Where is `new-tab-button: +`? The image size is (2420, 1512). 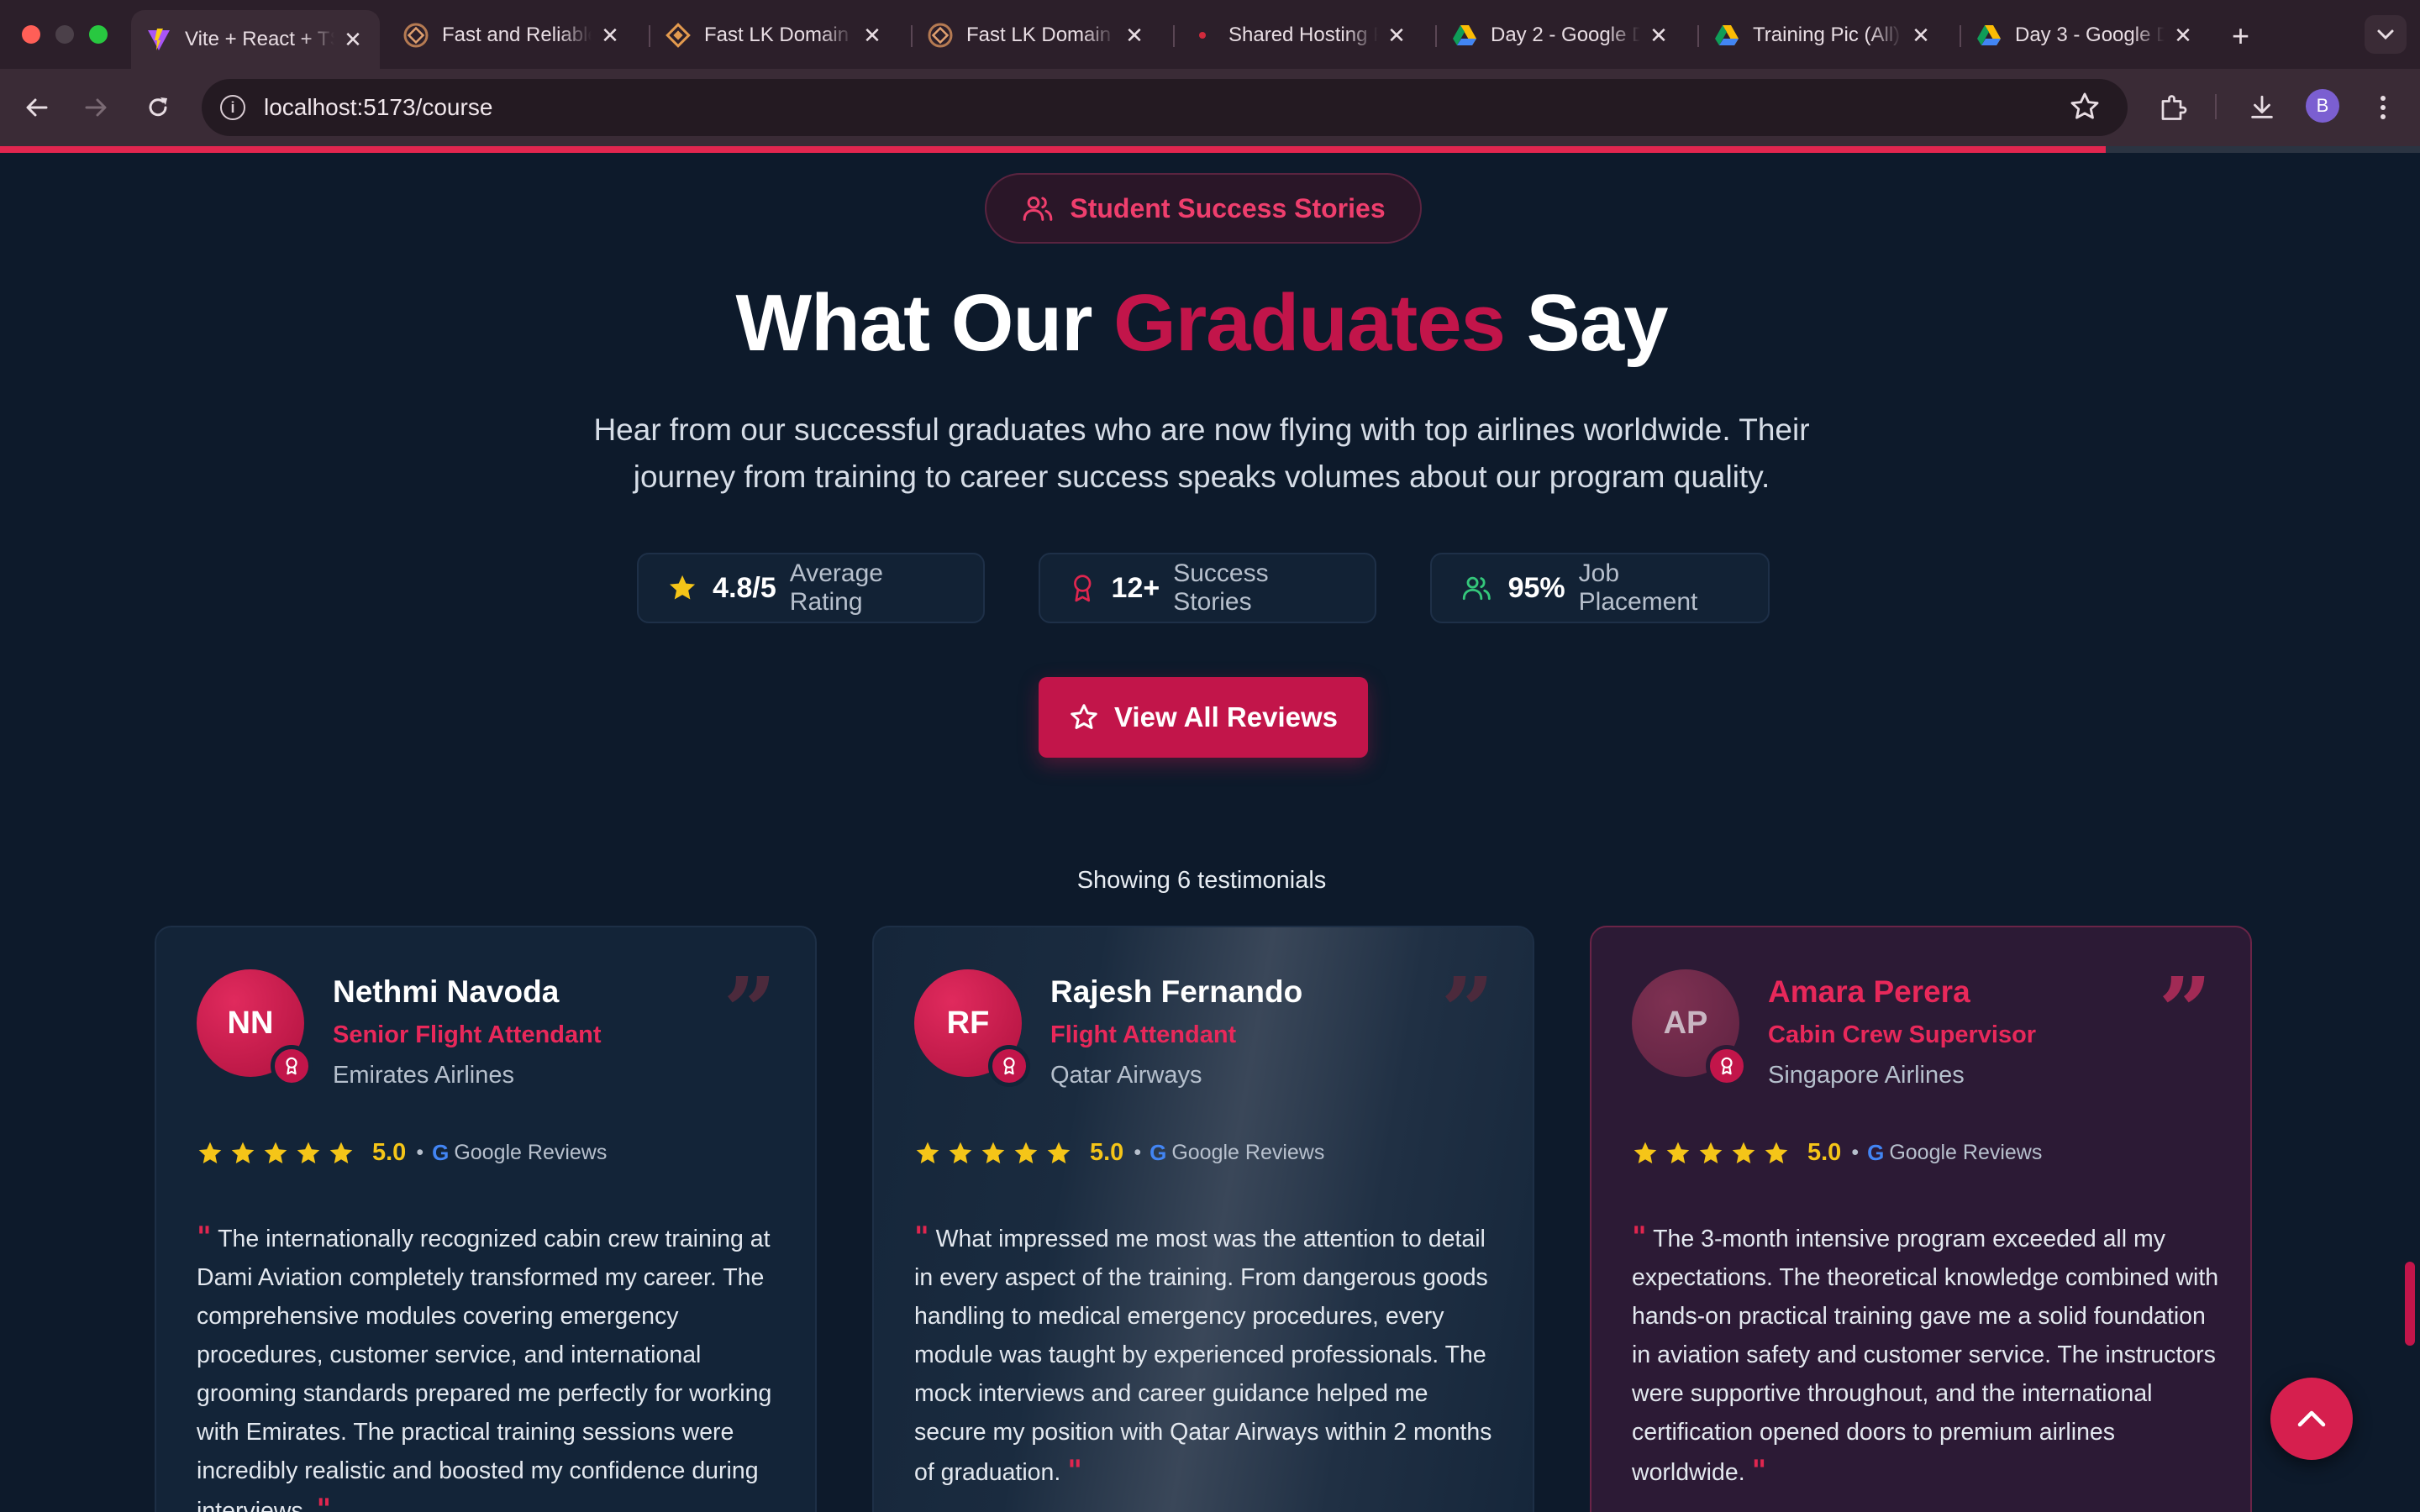 new-tab-button: + is located at coordinates (2240, 36).